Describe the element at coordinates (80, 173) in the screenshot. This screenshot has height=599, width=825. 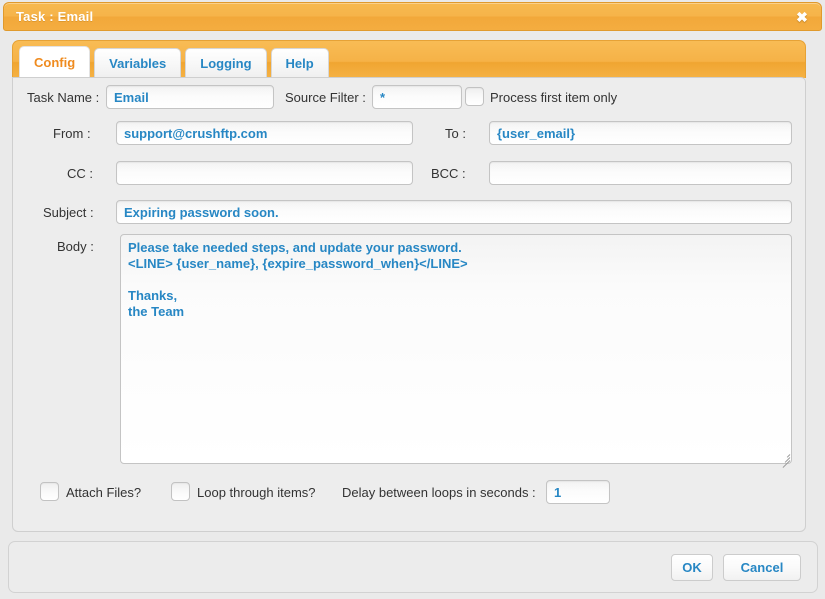
I see `cc-label: CC :` at that location.